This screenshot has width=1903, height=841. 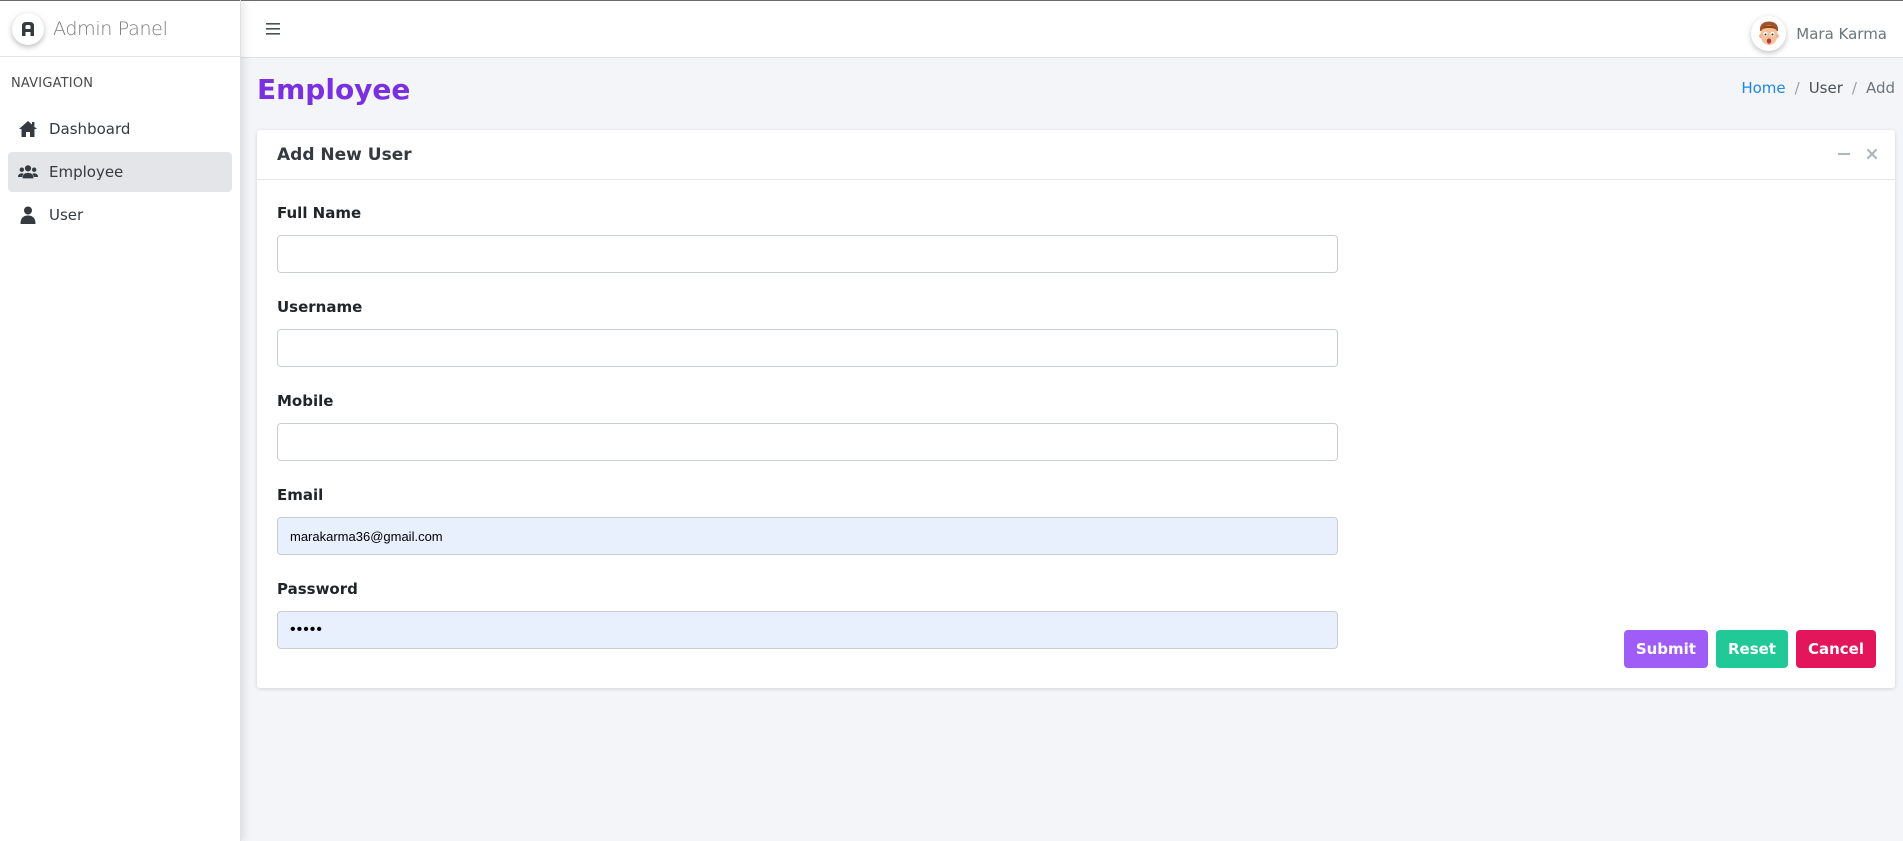 I want to click on sidebar-item-employee: Employee, so click(x=120, y=172).